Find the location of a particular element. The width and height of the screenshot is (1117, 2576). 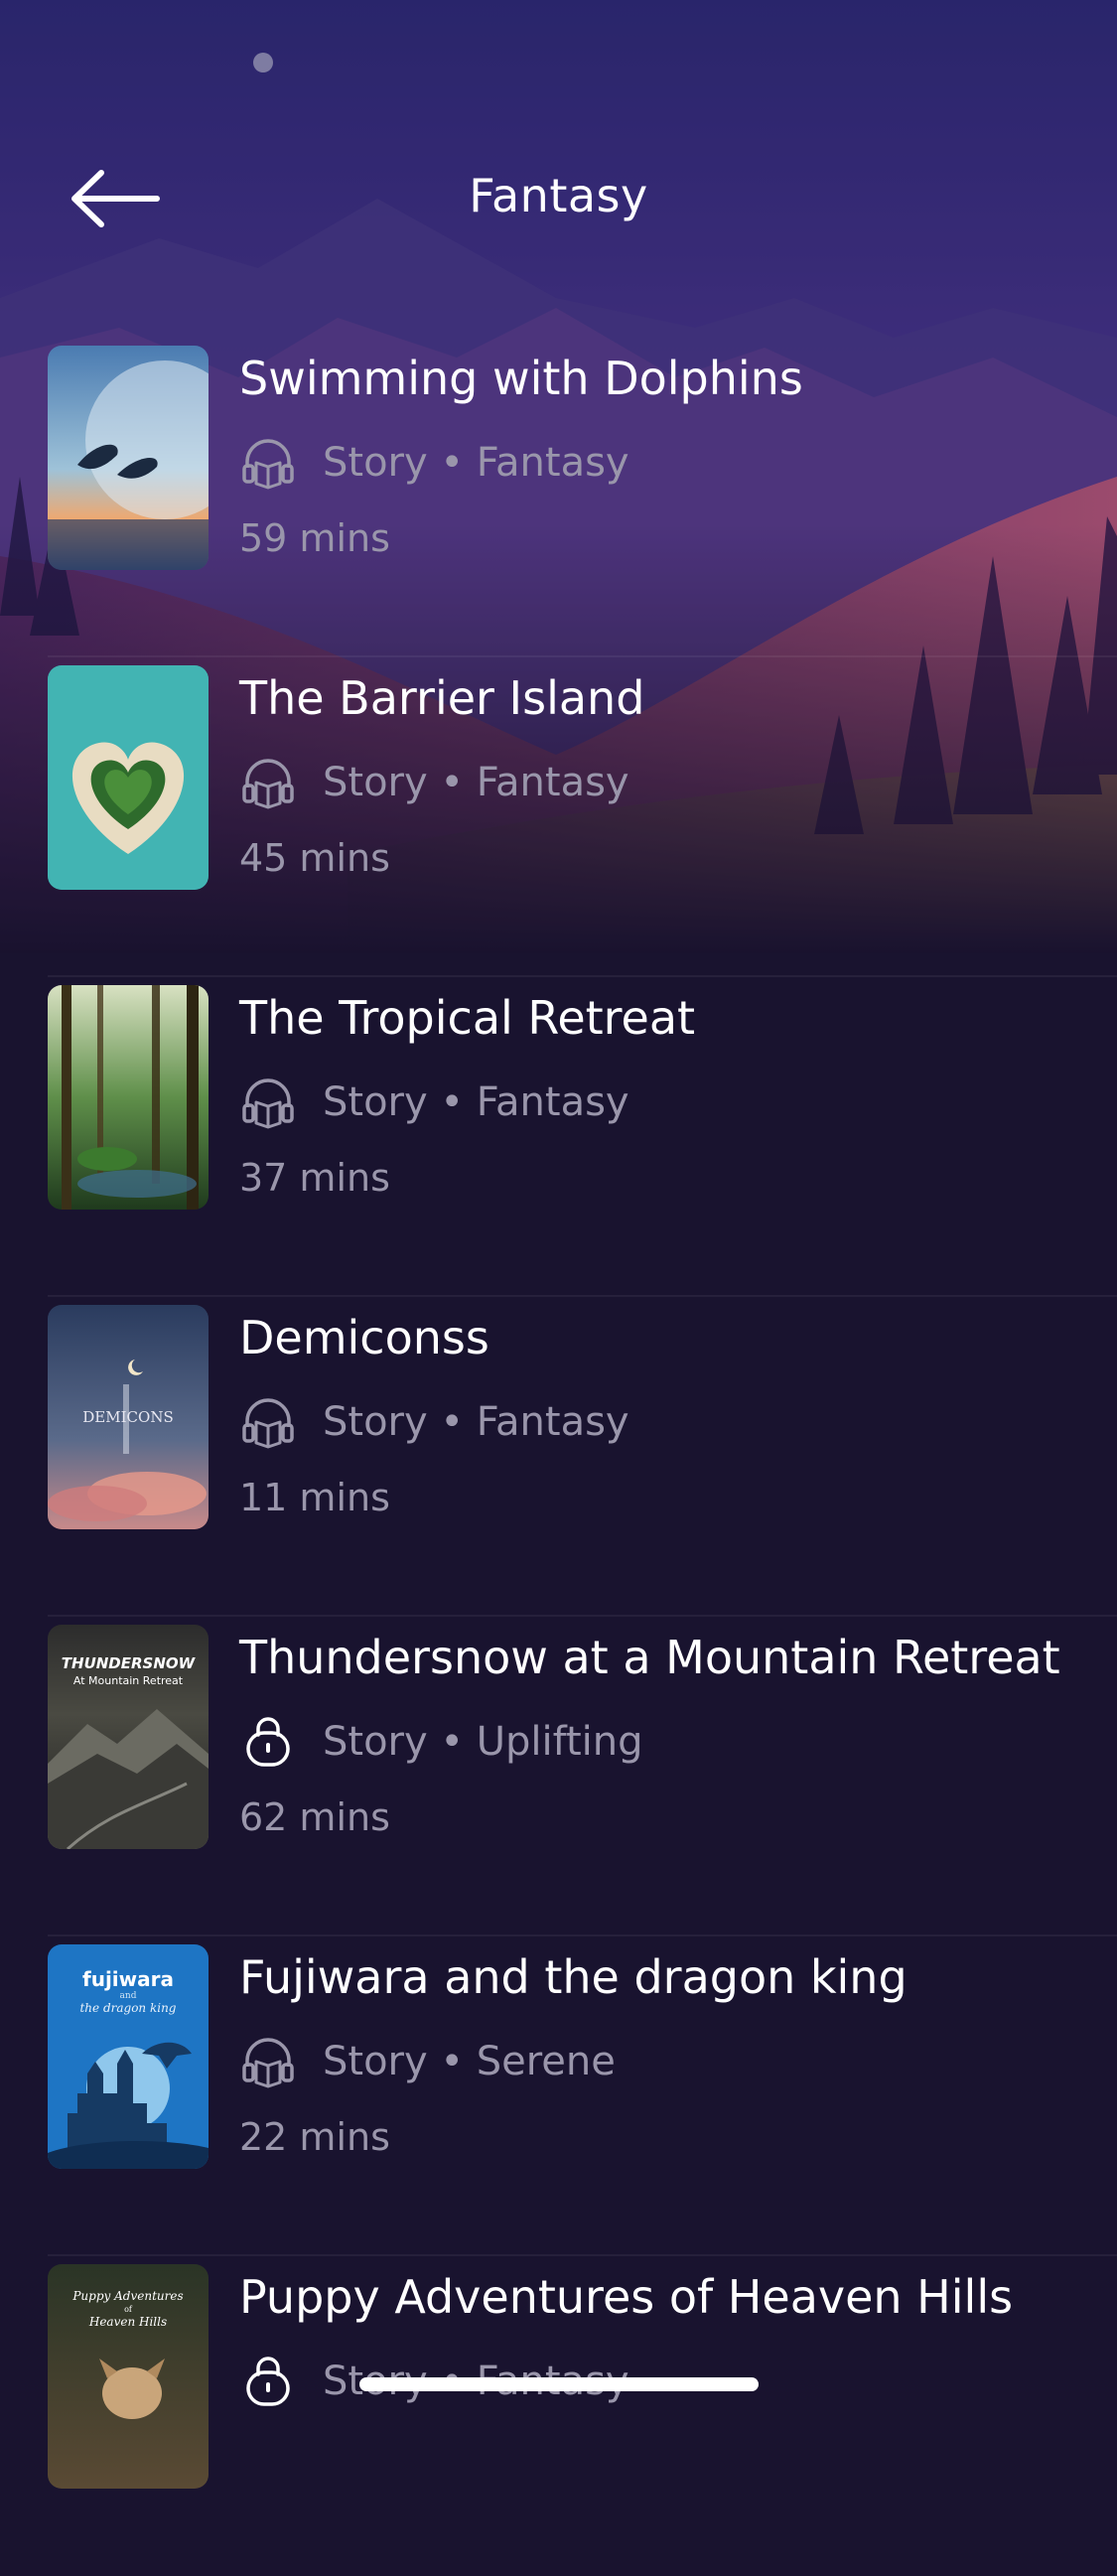

item-meta: Story • Uplifting is located at coordinates (441, 1742).